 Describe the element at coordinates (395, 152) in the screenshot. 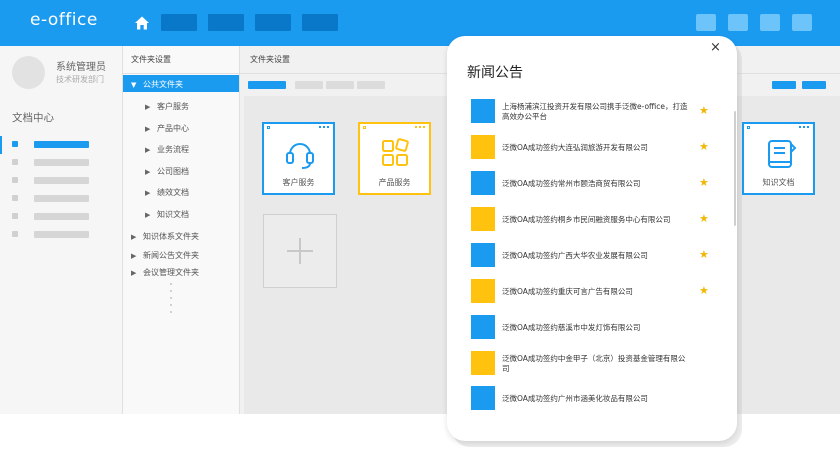

I see `grid-icon` at that location.